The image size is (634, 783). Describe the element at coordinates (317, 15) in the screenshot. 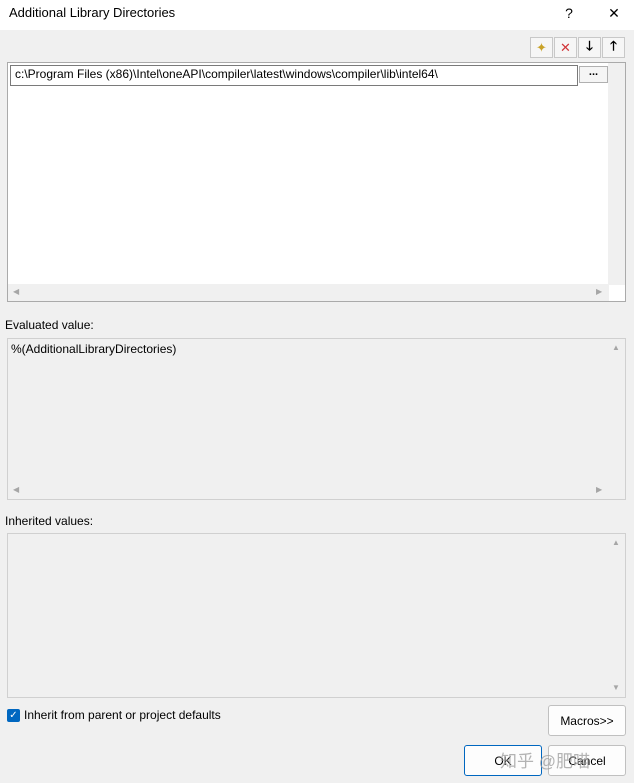

I see `title-bar: Additional Library Directories ? ✕` at that location.